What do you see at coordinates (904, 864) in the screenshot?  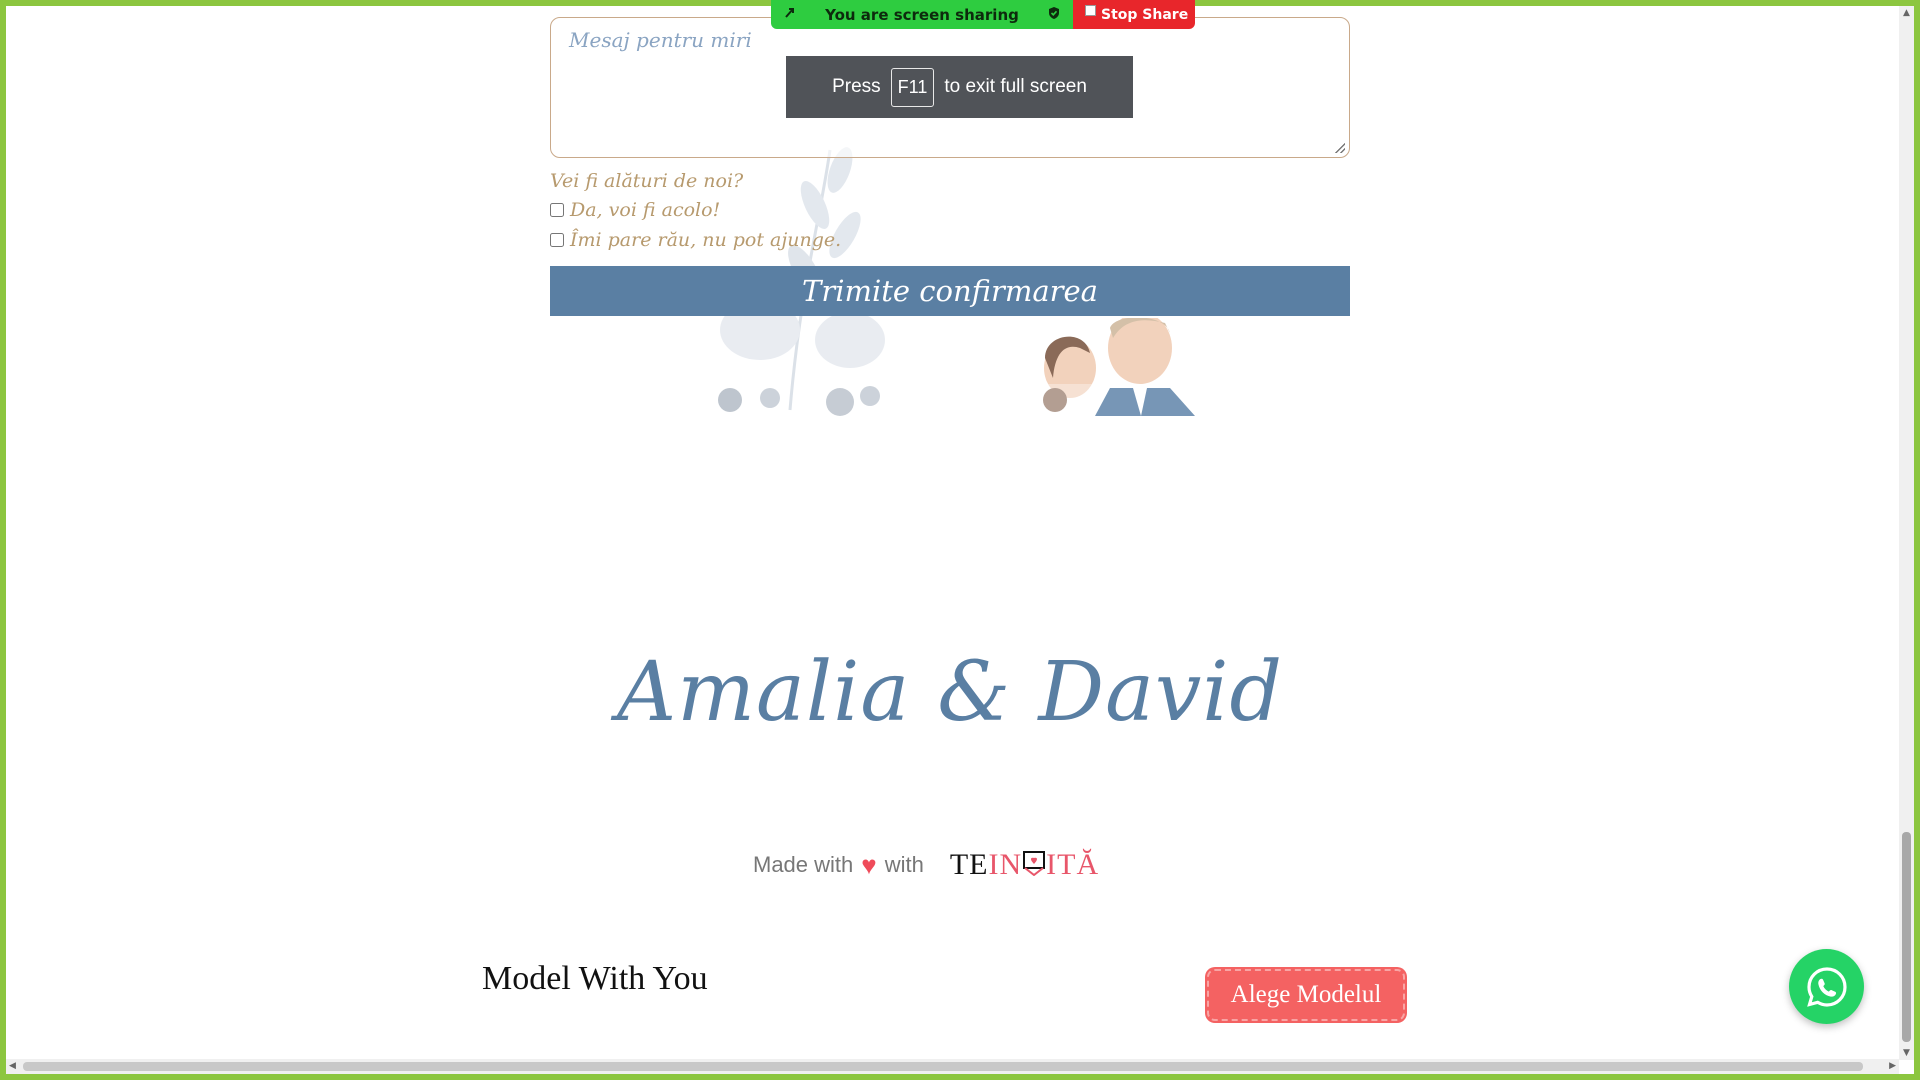 I see `with-text: with` at bounding box center [904, 864].